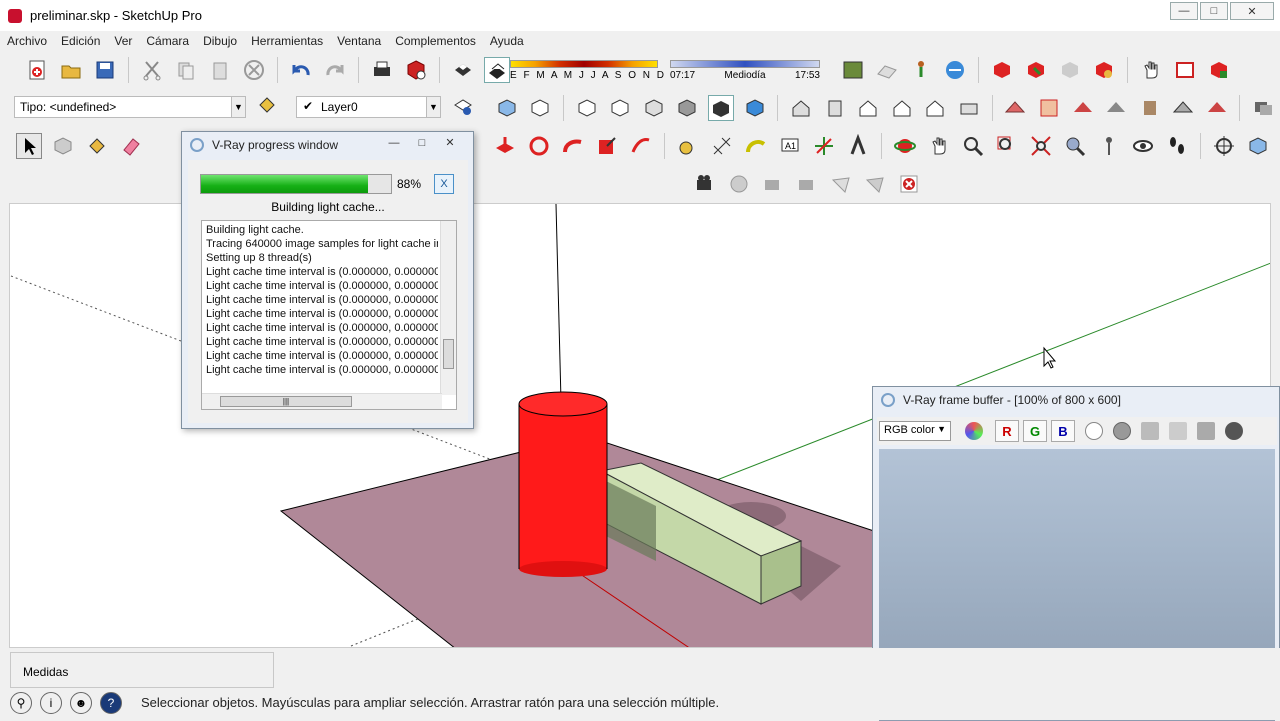  What do you see at coordinates (1263, 108) in the screenshot?
I see `section-icon` at bounding box center [1263, 108].